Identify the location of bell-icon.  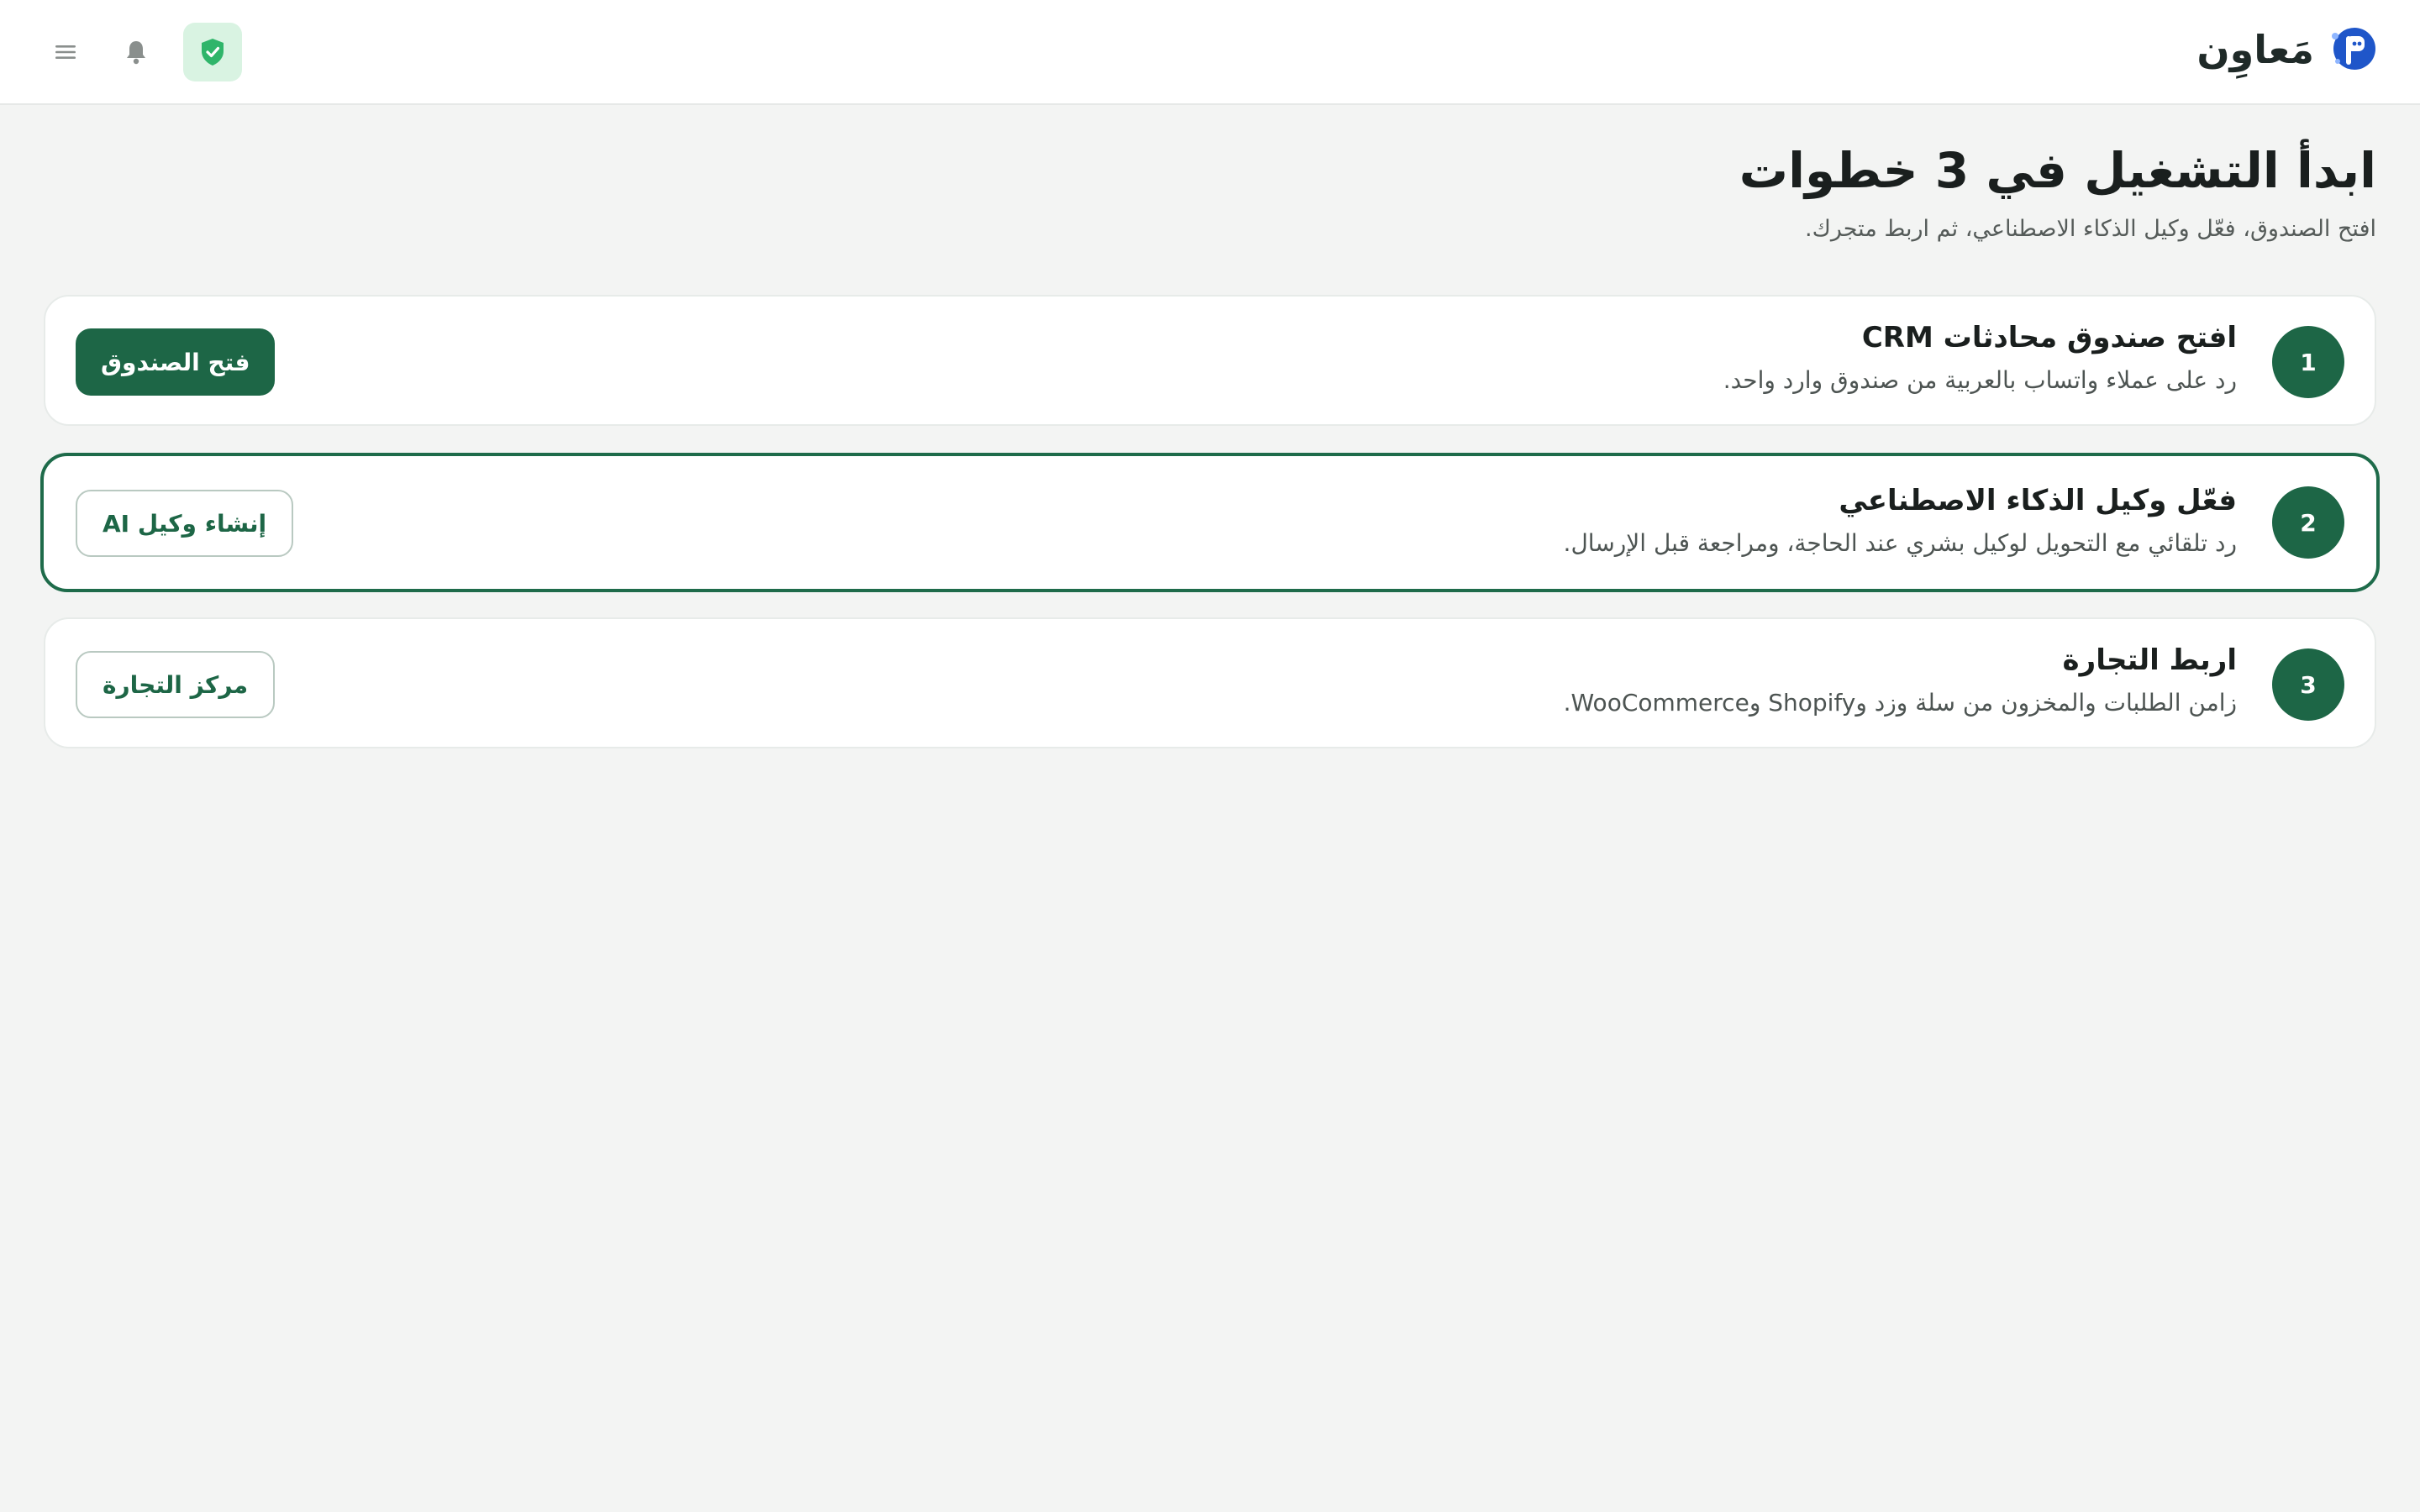
(136, 52).